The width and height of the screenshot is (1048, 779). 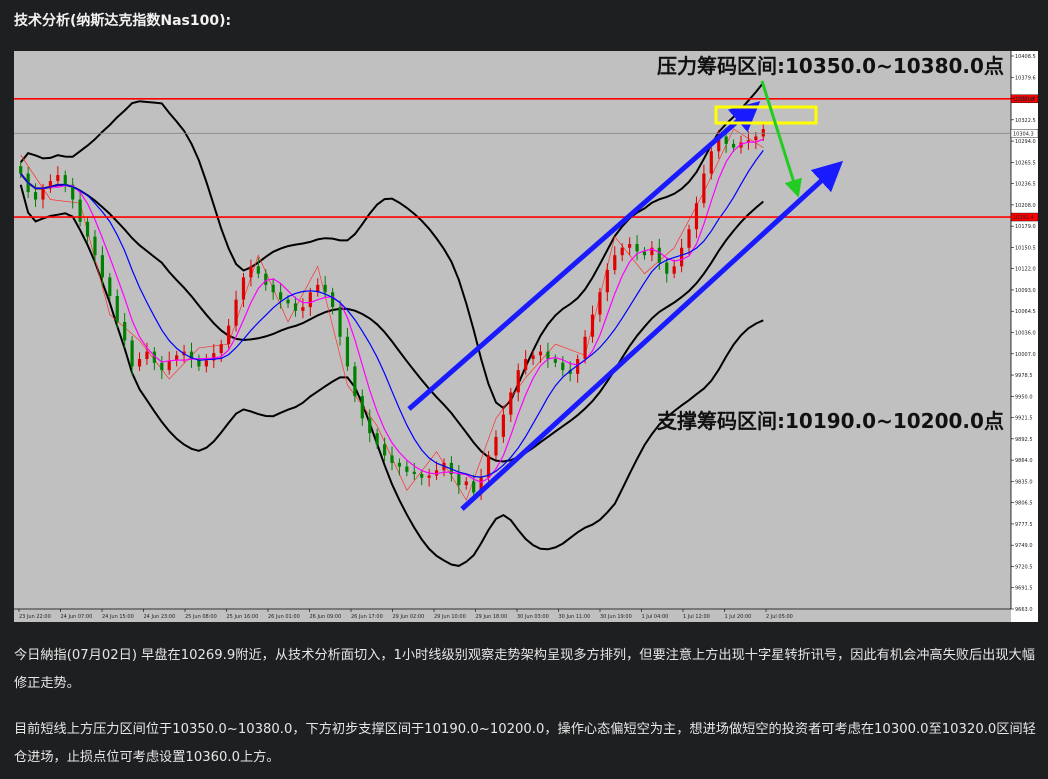 I want to click on y-tick-label: 10150.5, so click(x=1025, y=248).